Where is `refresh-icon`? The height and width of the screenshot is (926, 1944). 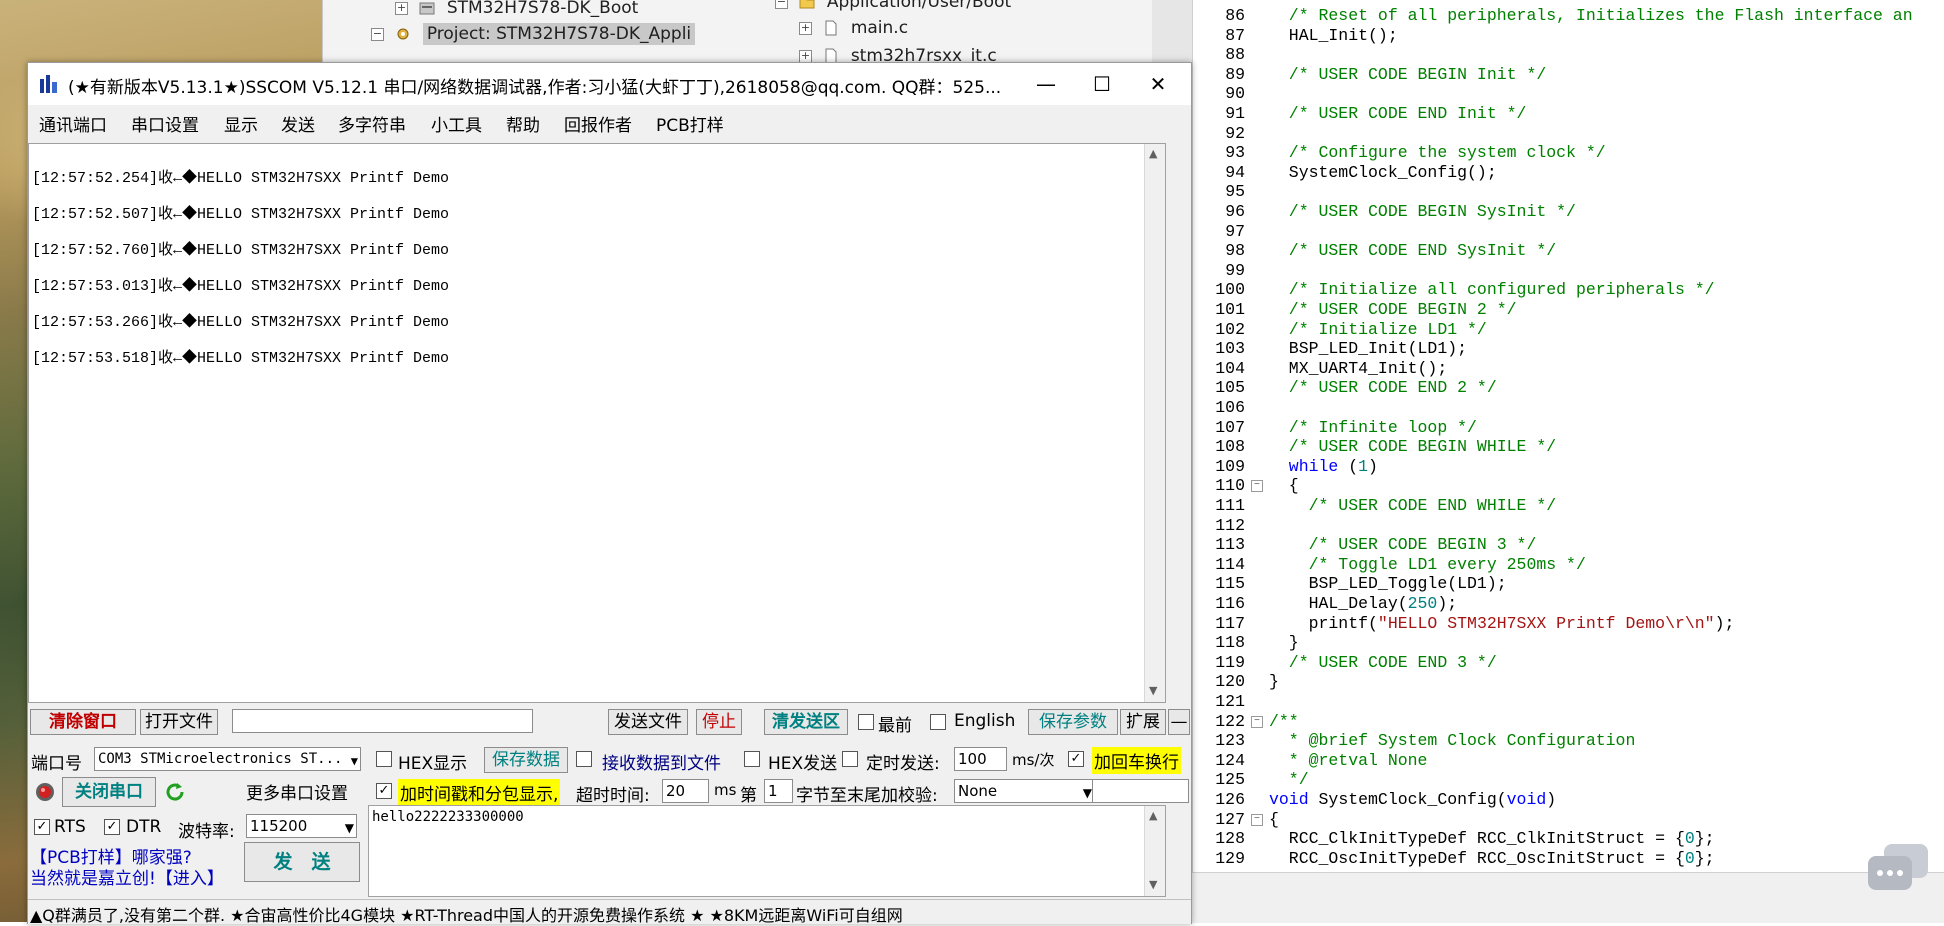 refresh-icon is located at coordinates (175, 792).